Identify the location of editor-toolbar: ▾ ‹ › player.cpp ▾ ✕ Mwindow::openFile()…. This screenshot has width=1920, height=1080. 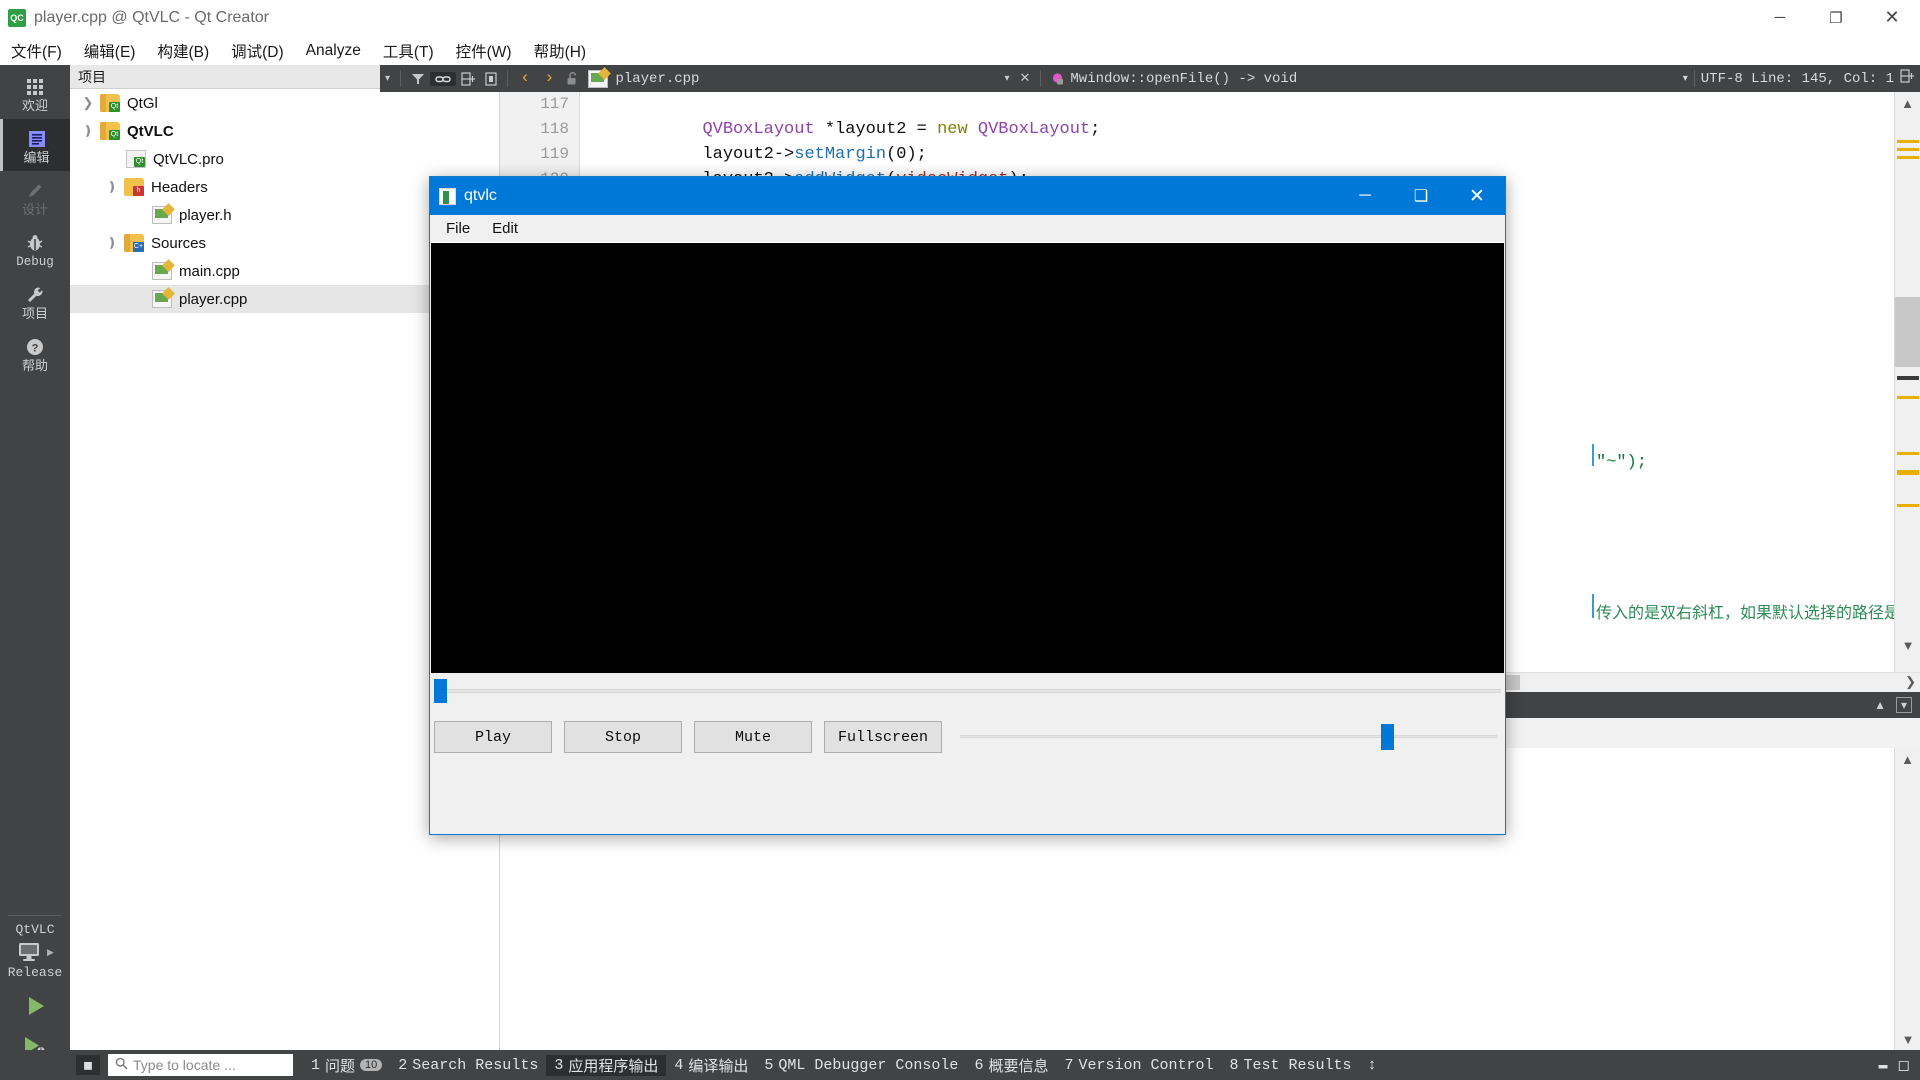
(1150, 78).